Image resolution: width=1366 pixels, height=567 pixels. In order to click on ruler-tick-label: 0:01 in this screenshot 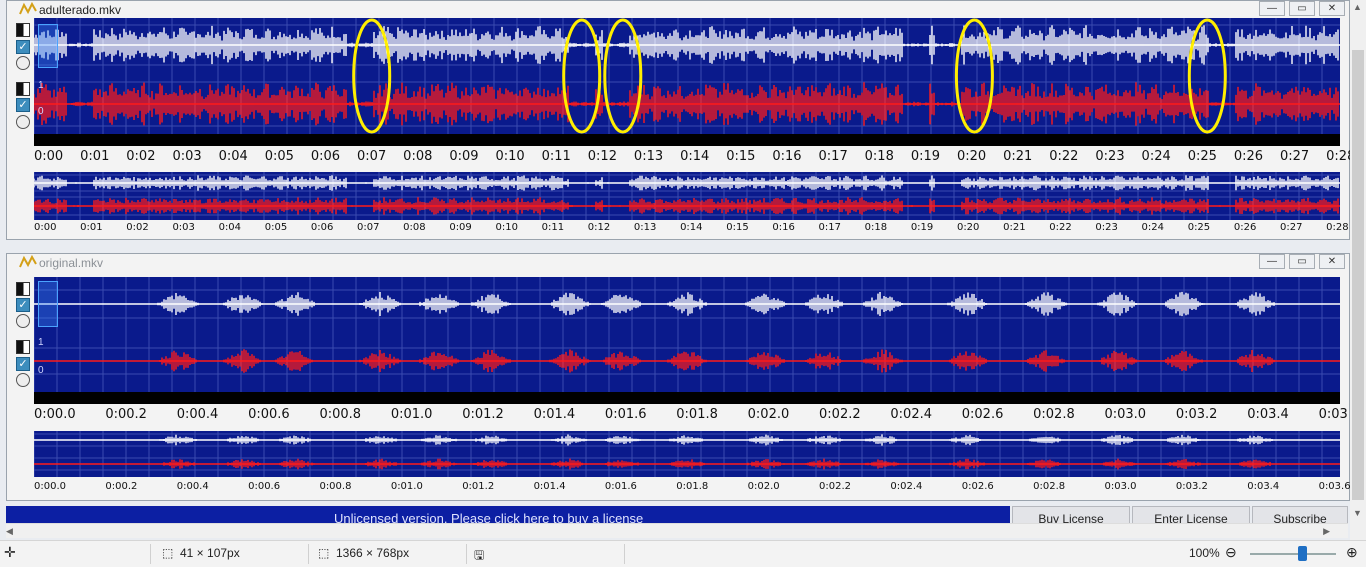, I will do `click(95, 156)`.